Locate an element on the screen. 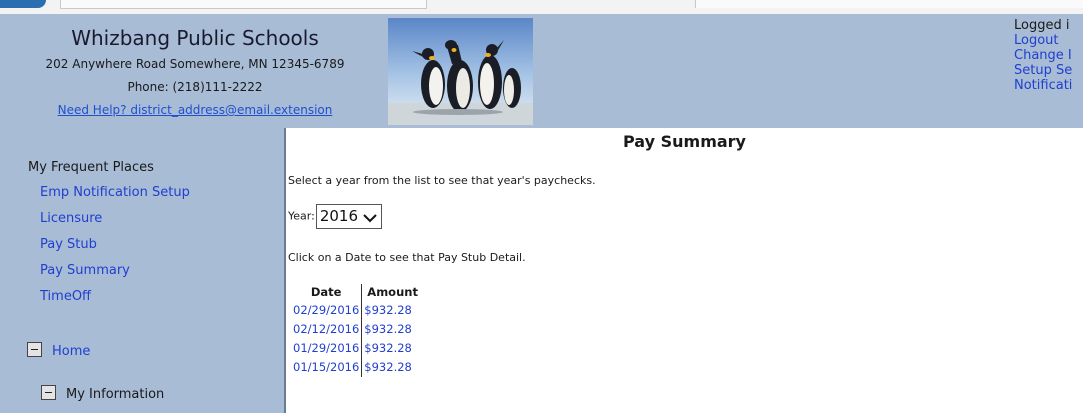 The height and width of the screenshot is (413, 1083). sidebar-item-pay-stub: Pay Stub is located at coordinates (68, 244).